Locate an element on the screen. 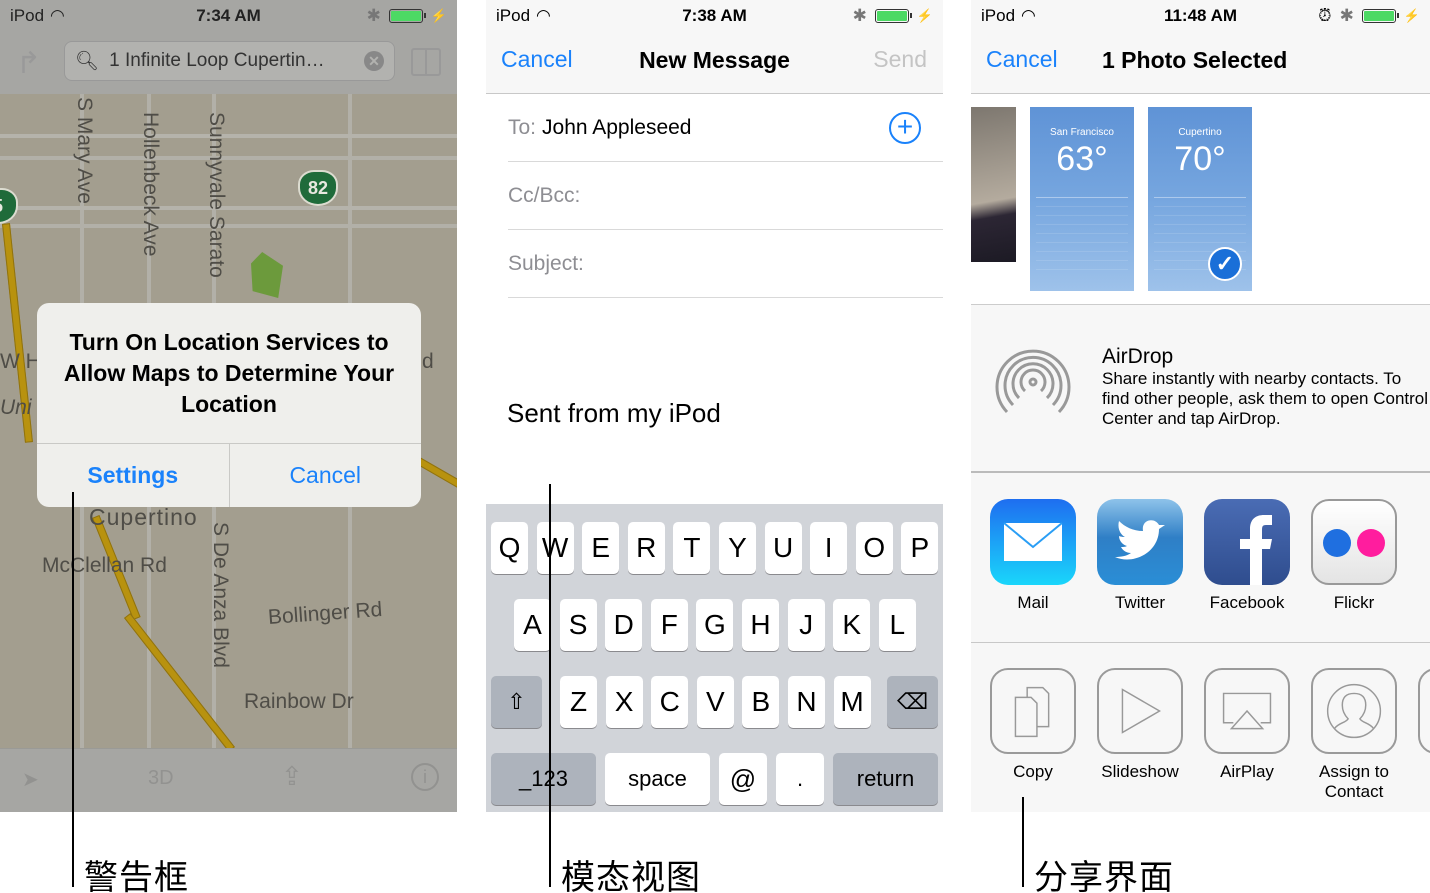 Image resolution: width=1430 pixels, height=893 pixels. mail-icon is located at coordinates (1033, 542).